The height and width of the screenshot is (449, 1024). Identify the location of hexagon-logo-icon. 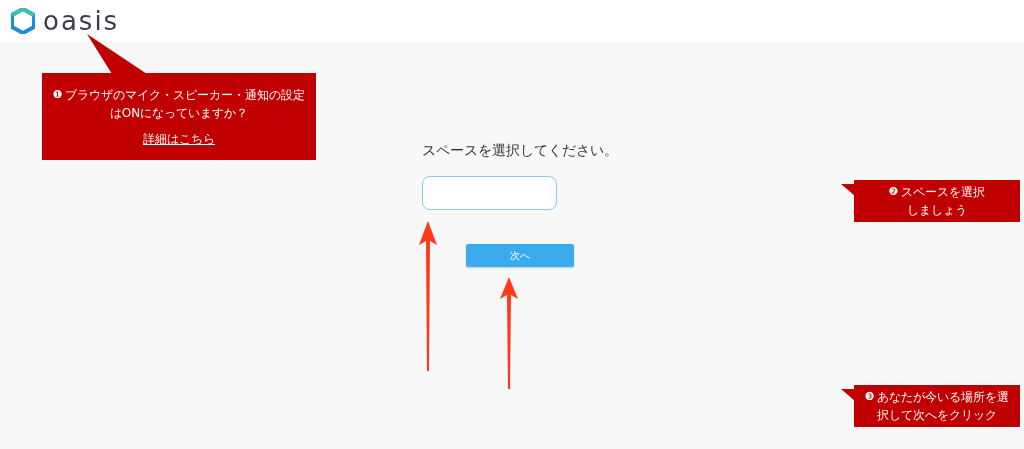
(23, 21).